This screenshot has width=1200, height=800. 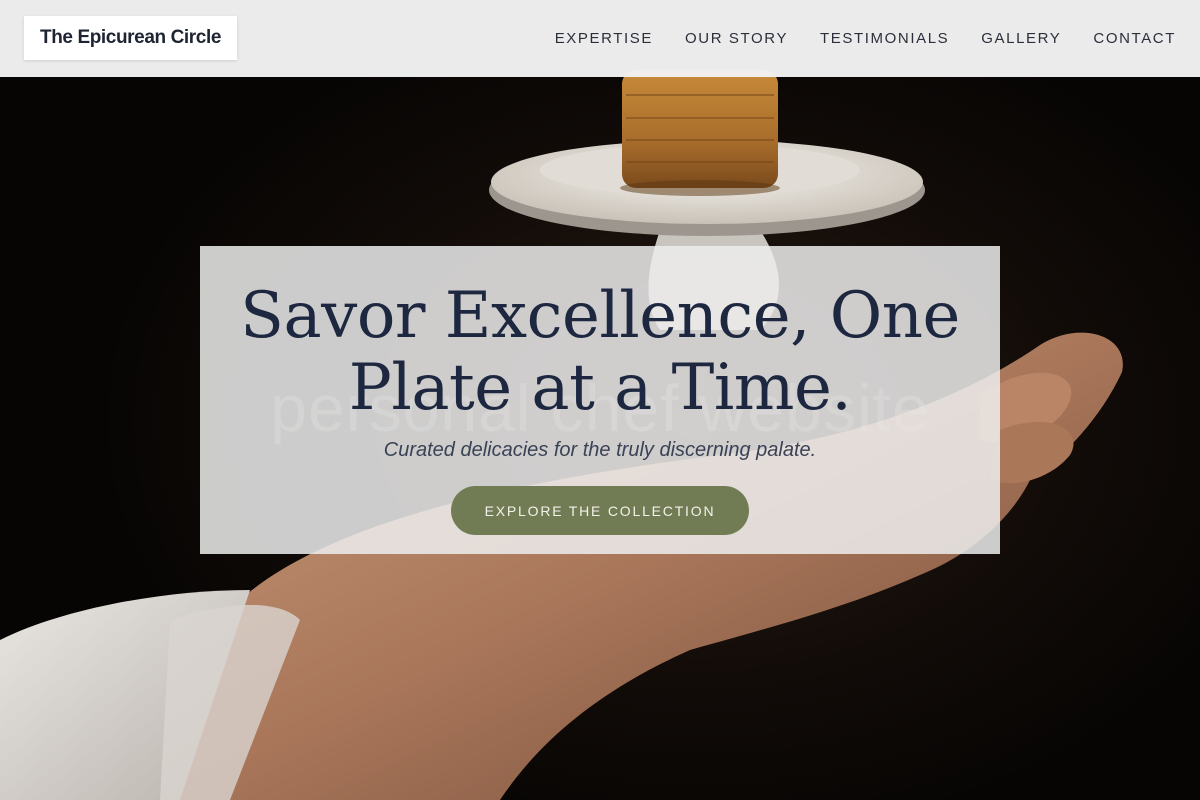 I want to click on logo-text: The Epicurean Circle, so click(x=130, y=37).